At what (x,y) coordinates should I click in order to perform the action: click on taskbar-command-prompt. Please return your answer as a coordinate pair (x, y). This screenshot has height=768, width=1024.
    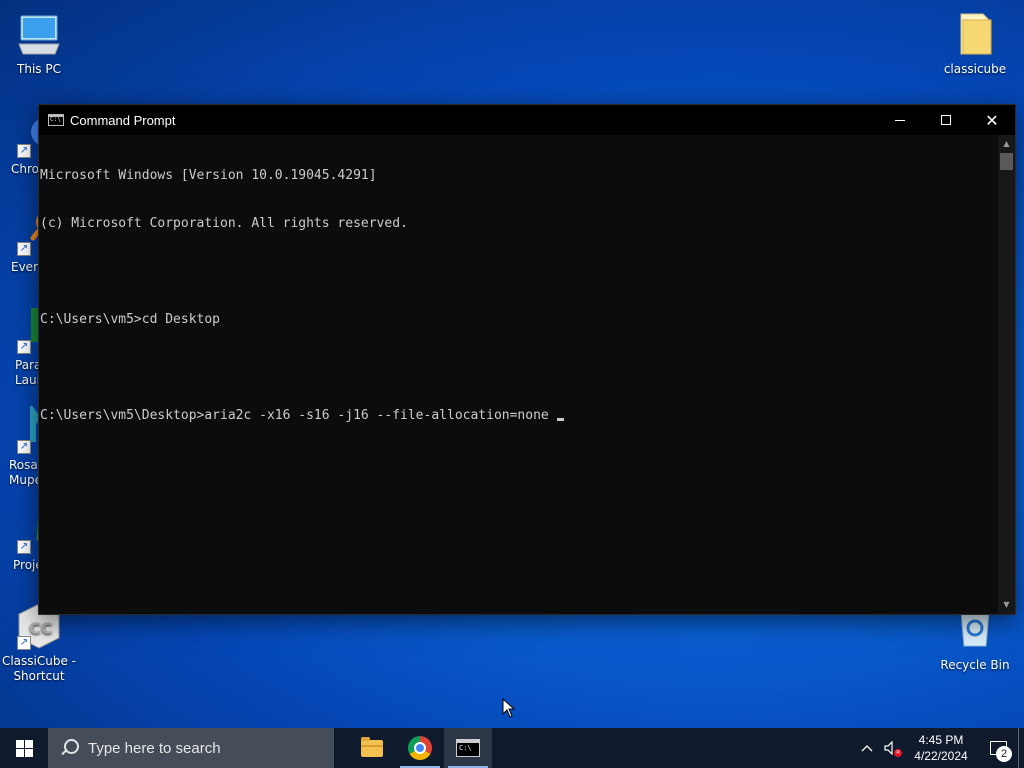
    Looking at the image, I should click on (468, 748).